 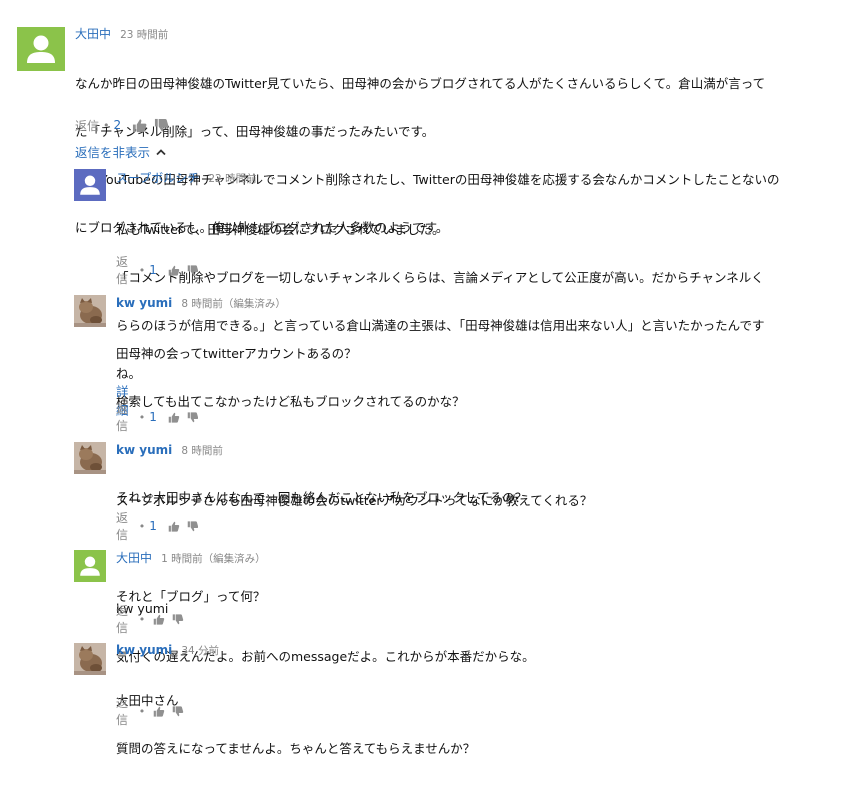 What do you see at coordinates (295, 725) in the screenshot?
I see `comment-text: 大田中さん 質問の答えになってませんよ。ちゃんと答えてもらえませんか？` at bounding box center [295, 725].